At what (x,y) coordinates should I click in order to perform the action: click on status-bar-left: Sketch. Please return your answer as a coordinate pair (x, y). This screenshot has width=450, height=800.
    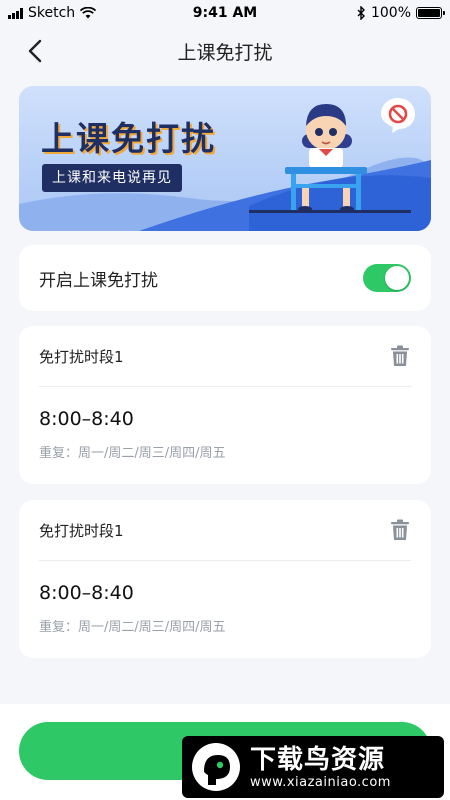
    Looking at the image, I should click on (52, 13).